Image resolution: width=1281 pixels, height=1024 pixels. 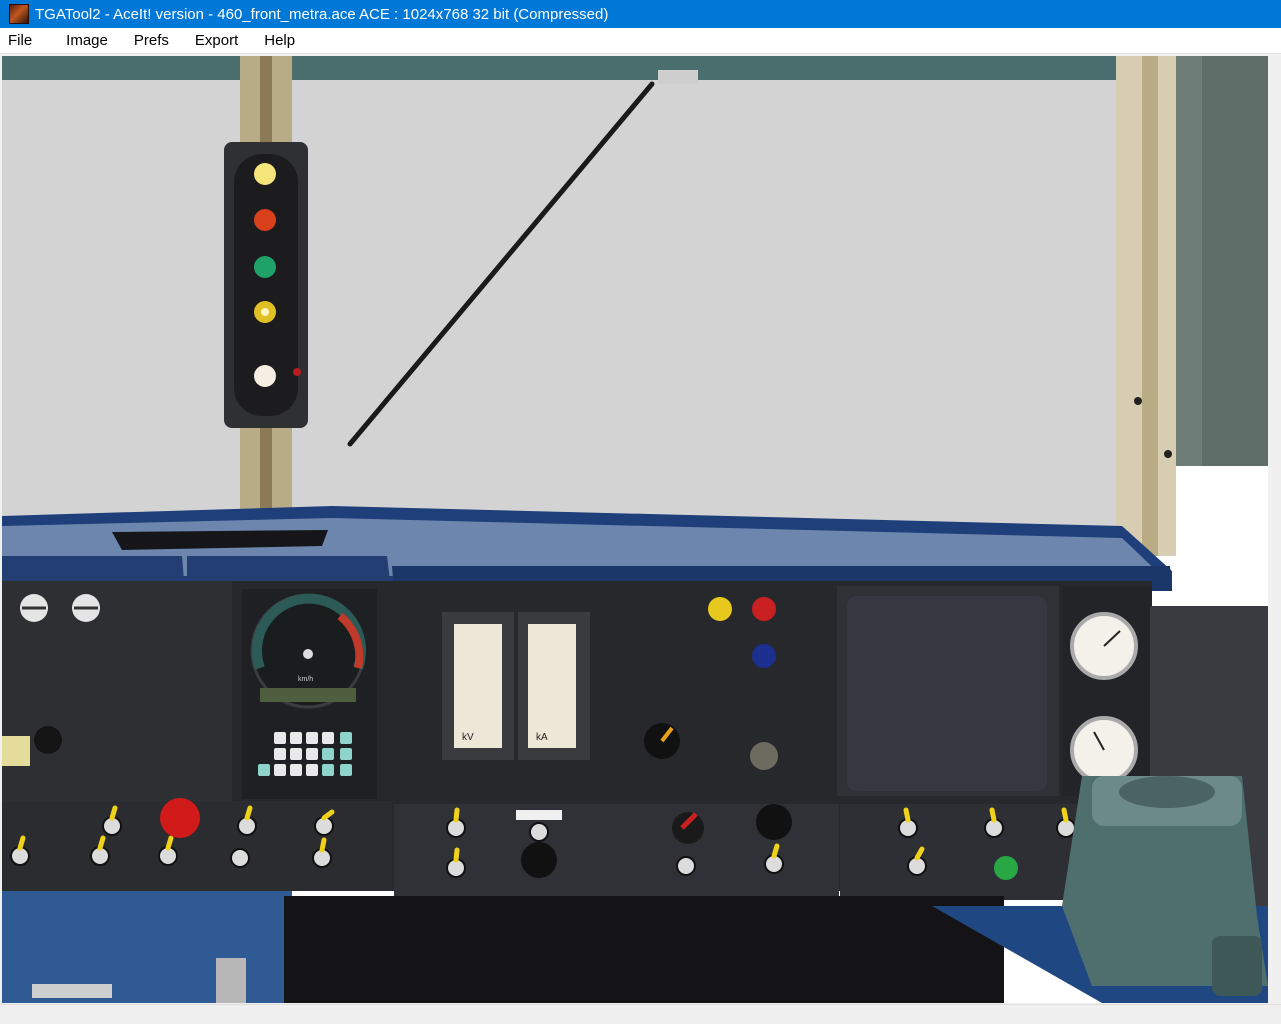 What do you see at coordinates (22, 41) in the screenshot?
I see `menu-file: File` at bounding box center [22, 41].